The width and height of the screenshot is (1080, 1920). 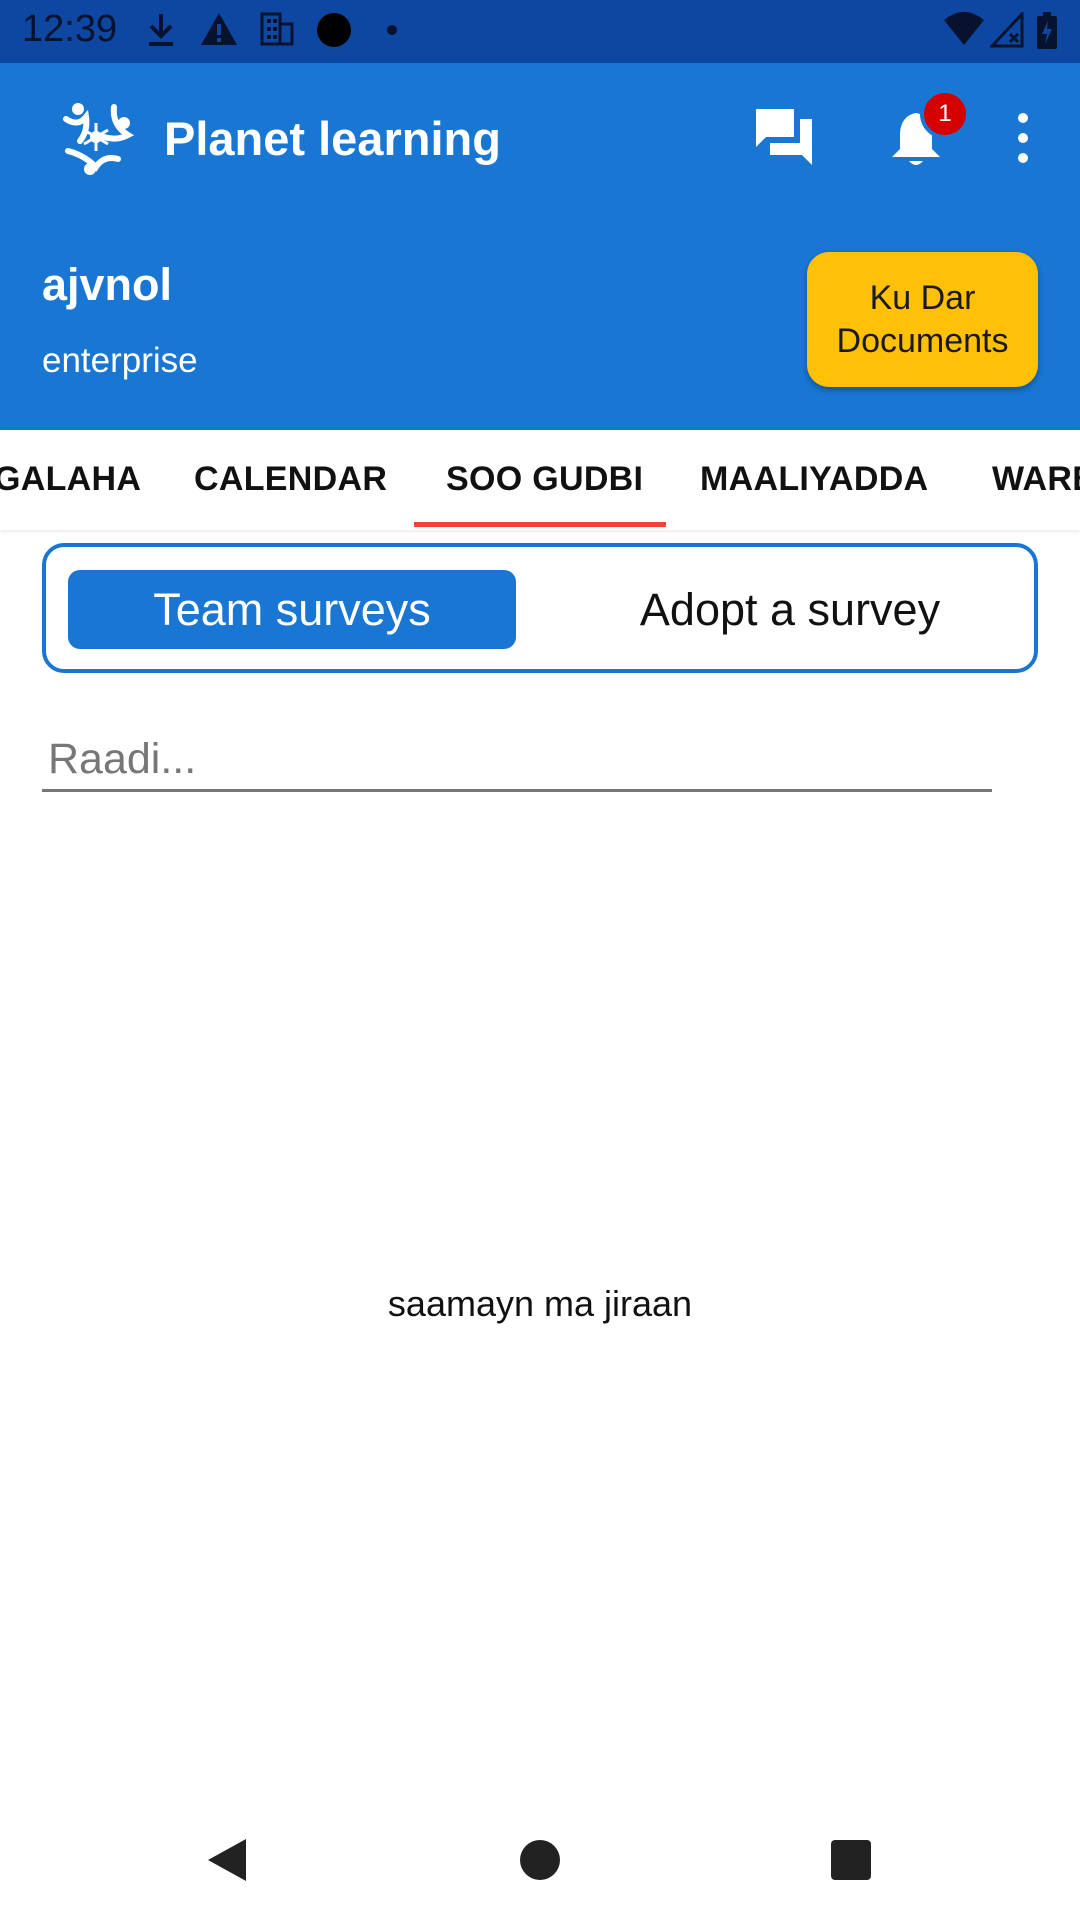 I want to click on battery-charging-icon, so click(x=1047, y=30).